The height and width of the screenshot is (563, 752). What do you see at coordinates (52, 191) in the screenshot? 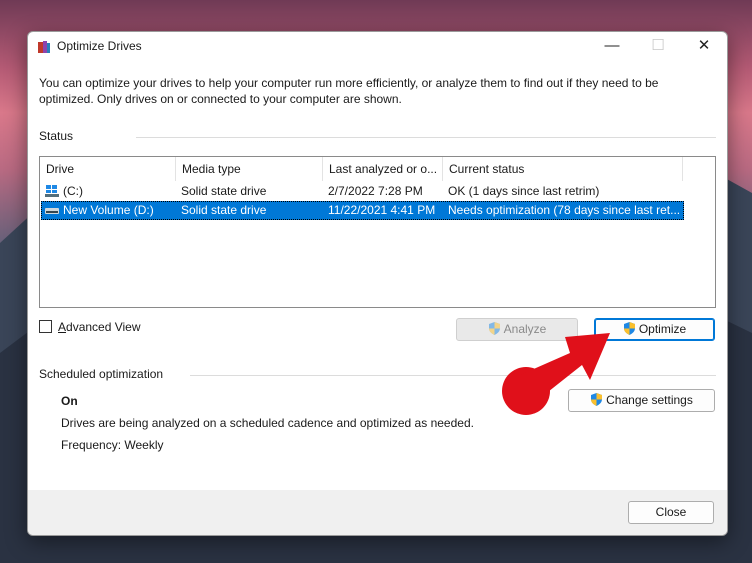
I see `windows-drive-icon` at bounding box center [52, 191].